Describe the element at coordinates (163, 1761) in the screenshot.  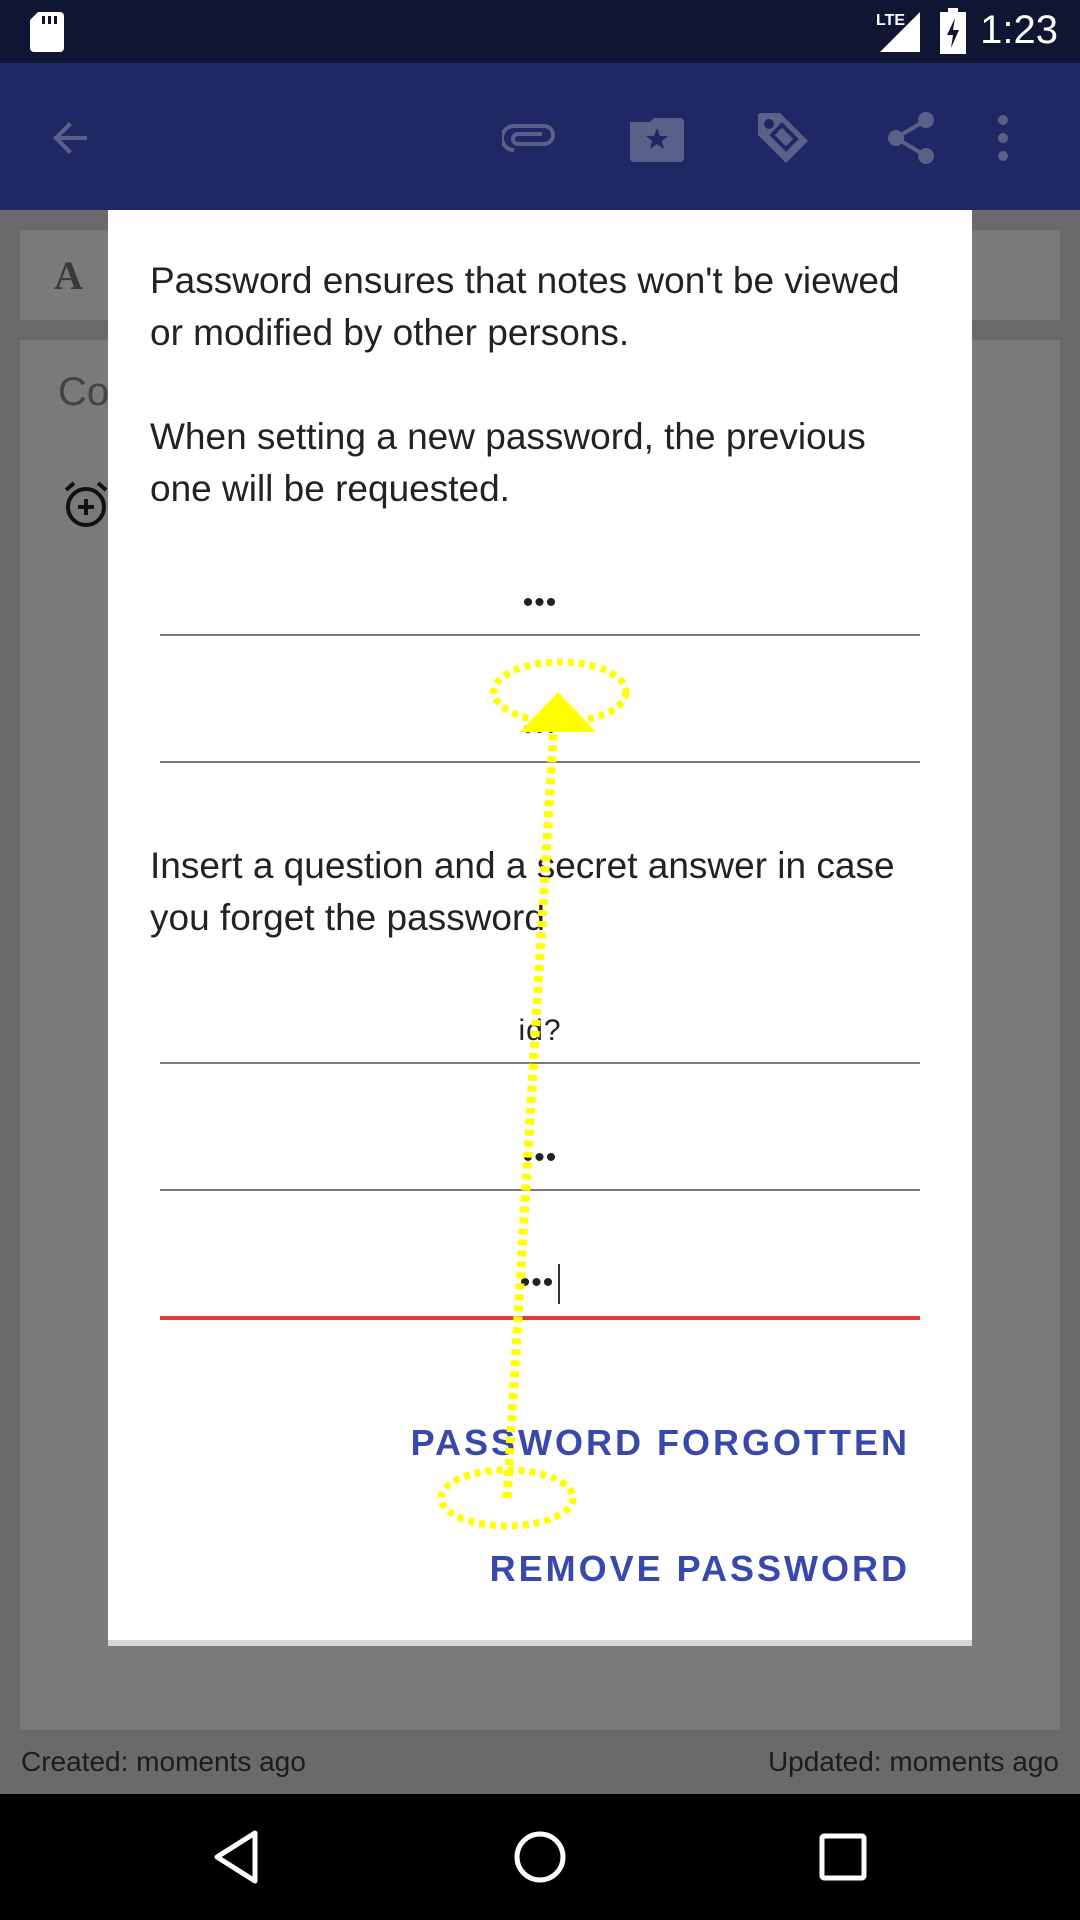
I see `created-timestamp: Created: moments ago` at that location.